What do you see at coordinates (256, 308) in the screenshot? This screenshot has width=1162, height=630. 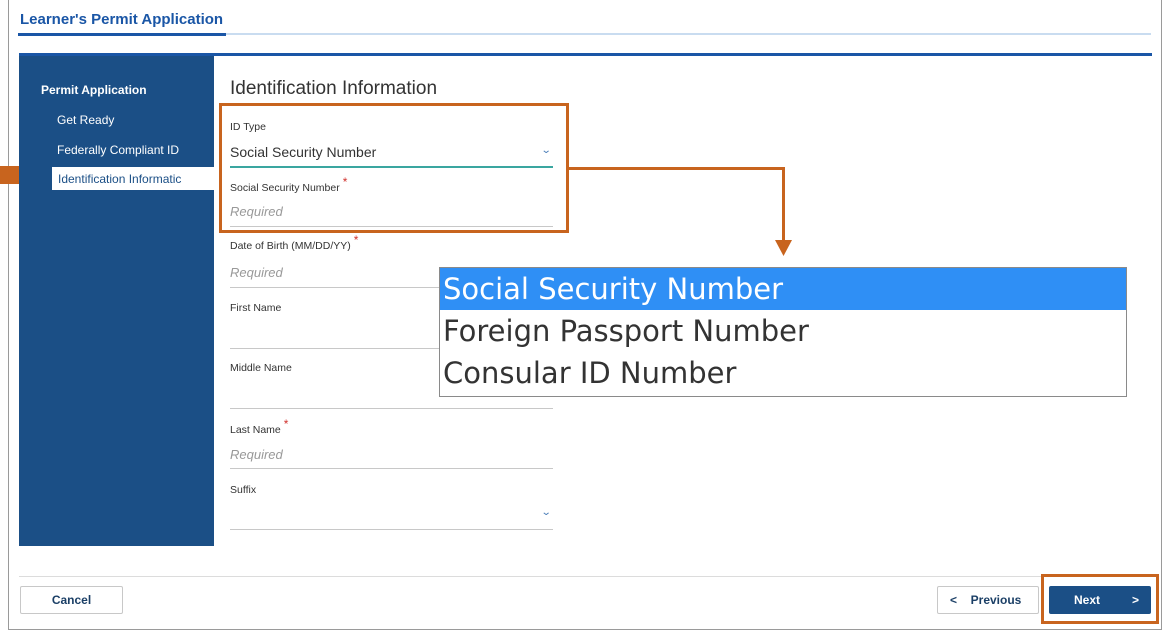 I see `first-name-label: First Name` at bounding box center [256, 308].